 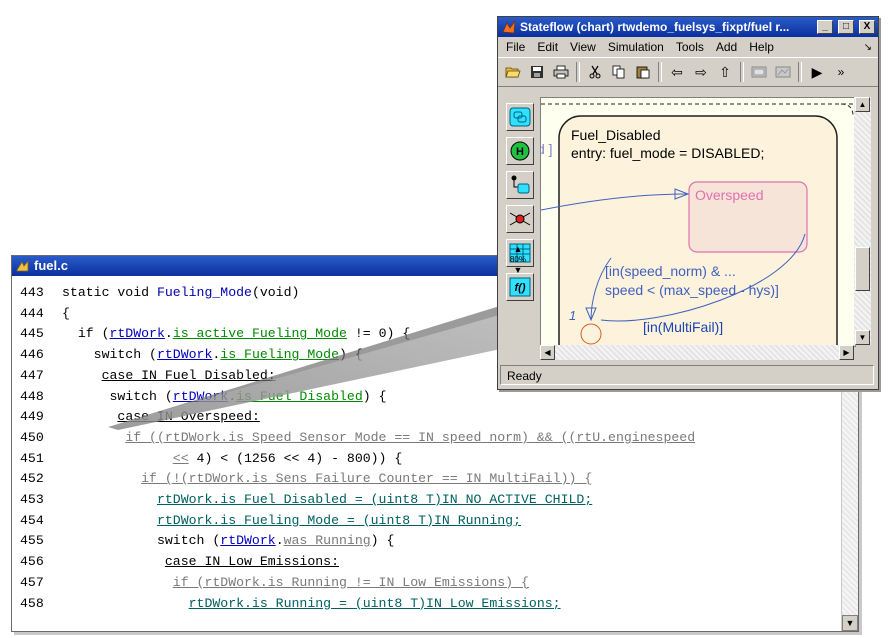 I want to click on transition-label-2: speed < (max_speed - hys)], so click(x=692, y=290).